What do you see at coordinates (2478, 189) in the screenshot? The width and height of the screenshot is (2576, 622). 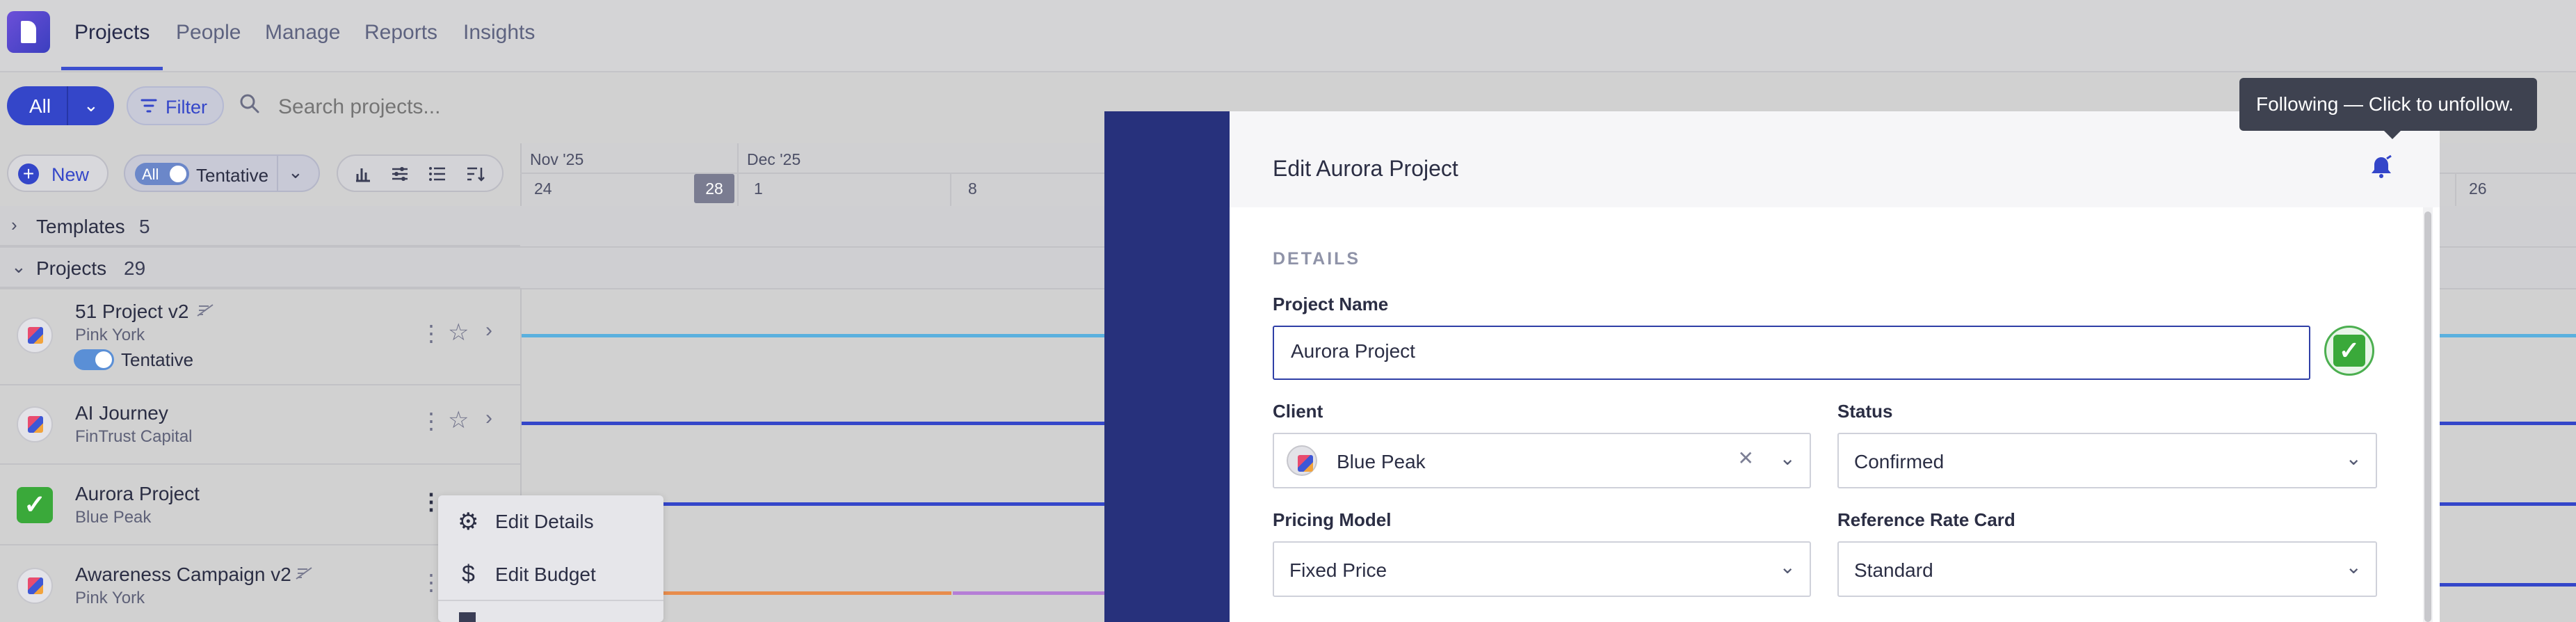 I see `day-label: 26` at bounding box center [2478, 189].